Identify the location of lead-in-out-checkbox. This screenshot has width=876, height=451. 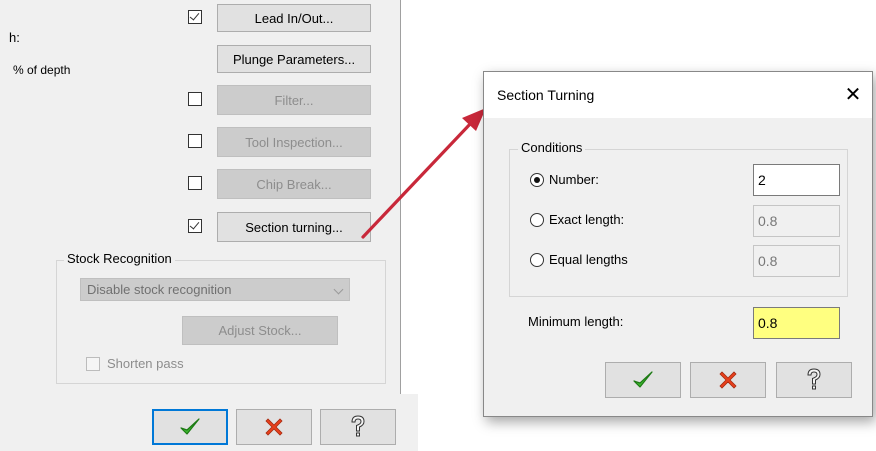
(195, 17).